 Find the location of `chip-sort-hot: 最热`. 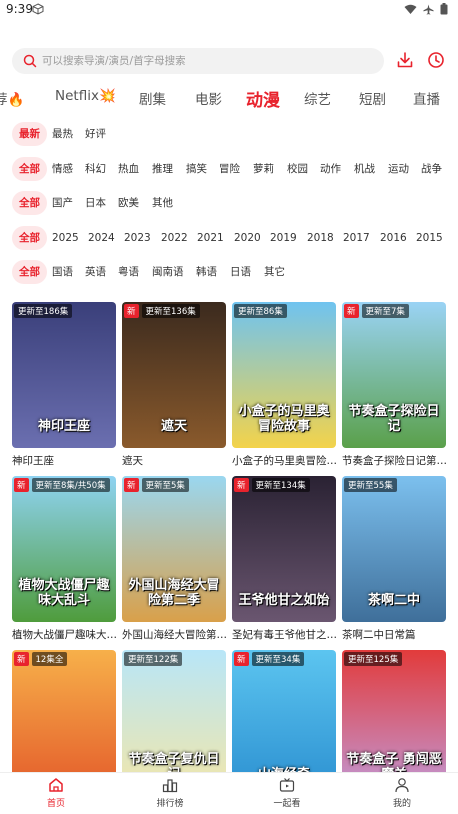

chip-sort-hot: 最热 is located at coordinates (62, 134).